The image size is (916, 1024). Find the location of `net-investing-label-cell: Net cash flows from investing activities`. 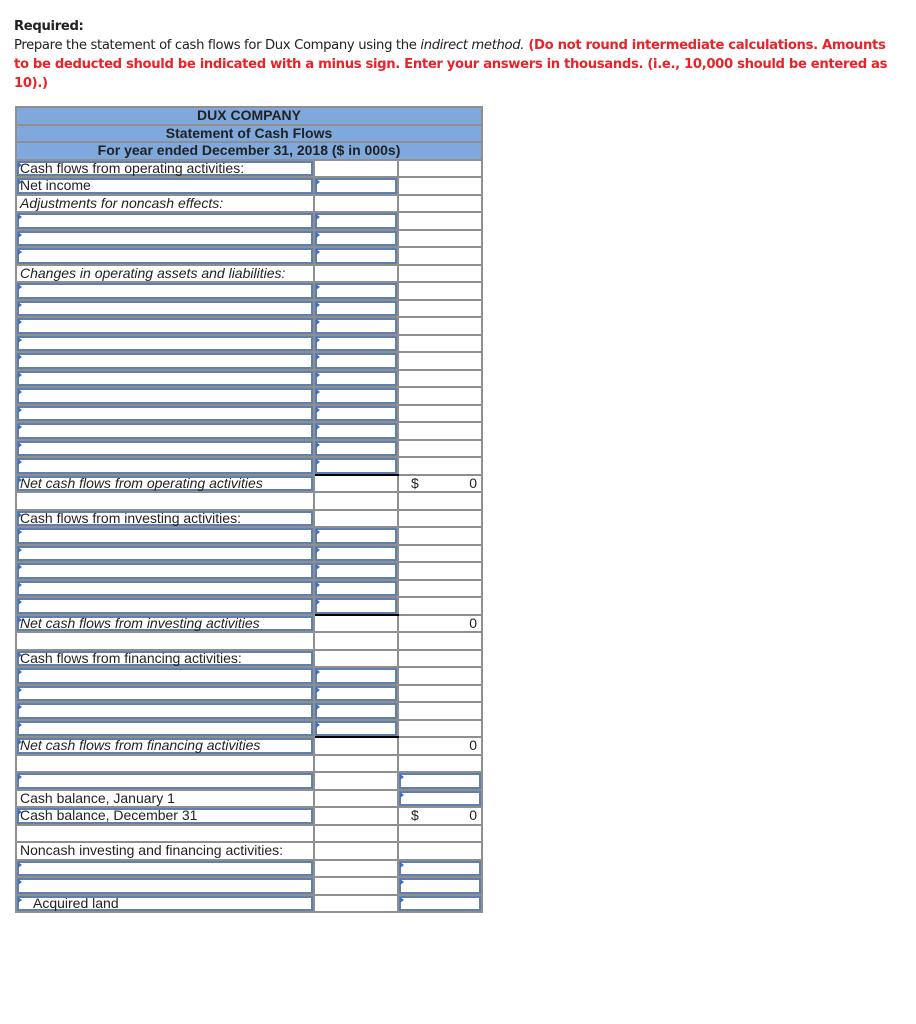

net-investing-label-cell: Net cash flows from investing activities is located at coordinates (165, 623).